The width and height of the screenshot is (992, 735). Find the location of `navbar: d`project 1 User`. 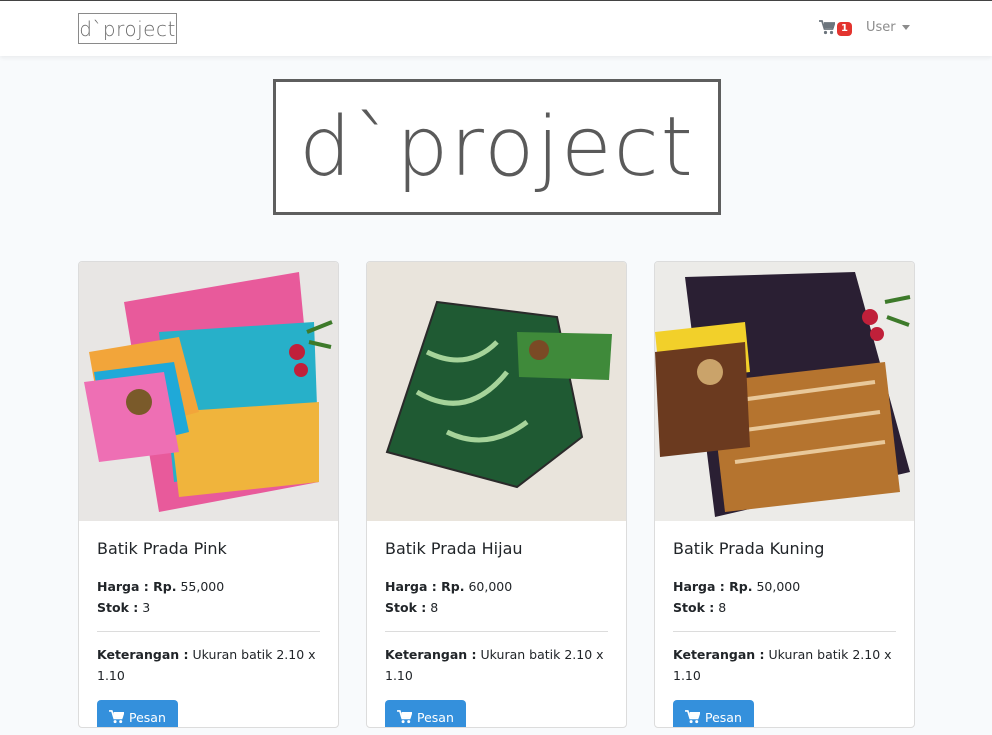

navbar: d`project 1 User is located at coordinates (496, 28).